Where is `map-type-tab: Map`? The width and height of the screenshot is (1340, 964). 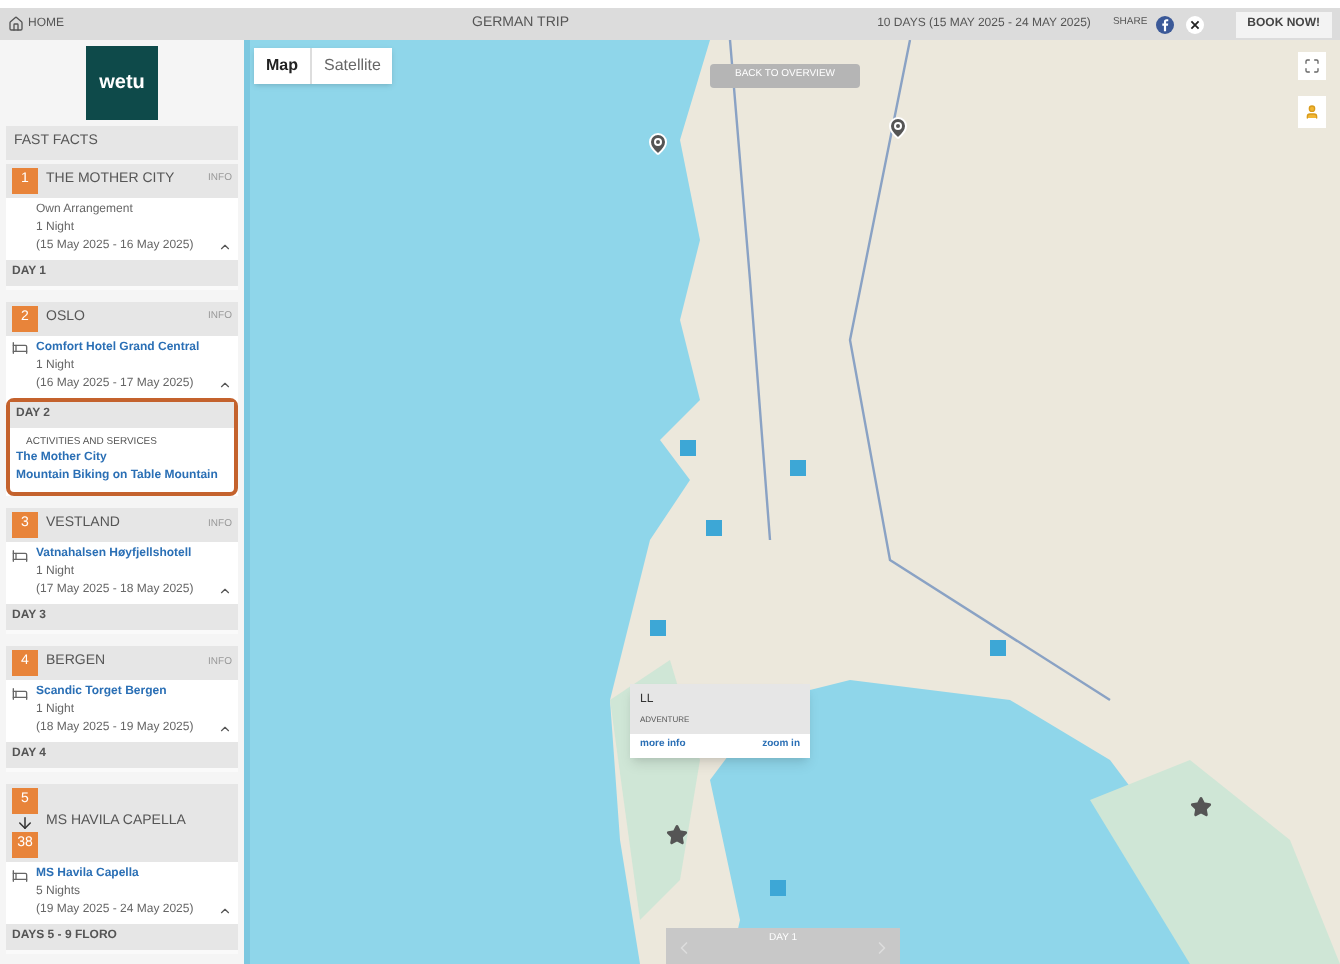
map-type-tab: Map is located at coordinates (282, 66).